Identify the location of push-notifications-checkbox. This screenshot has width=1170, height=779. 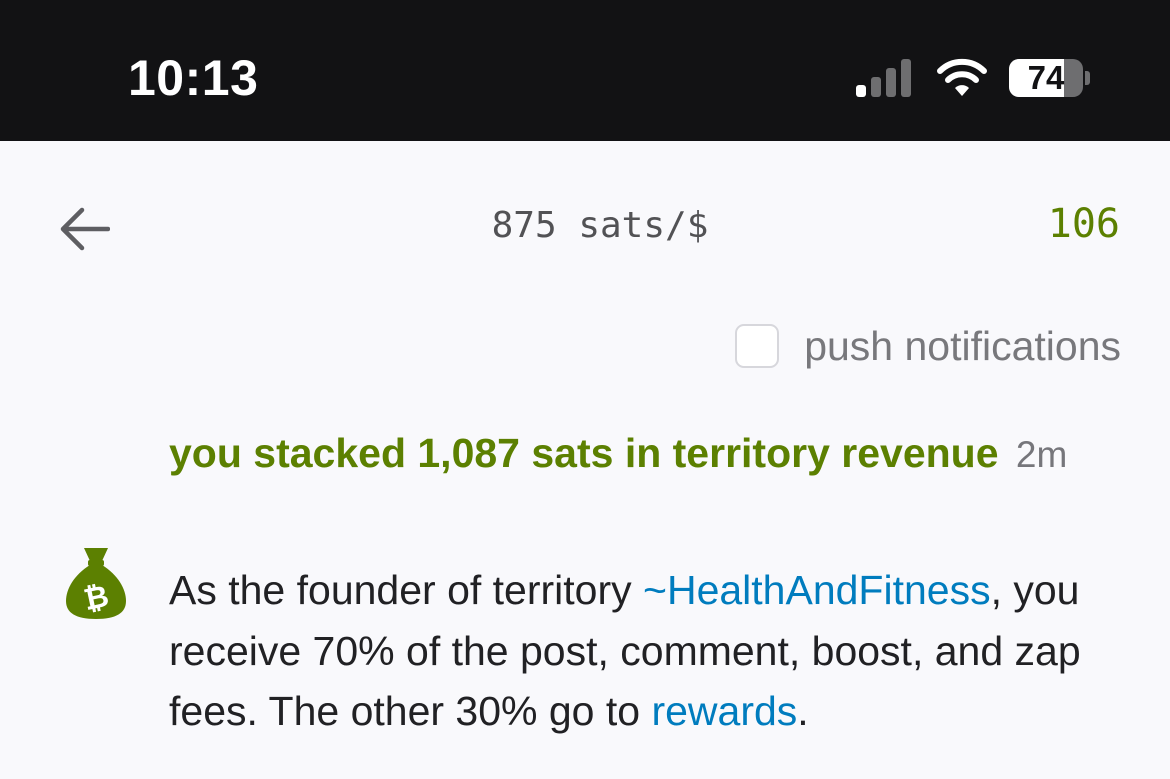
(757, 346).